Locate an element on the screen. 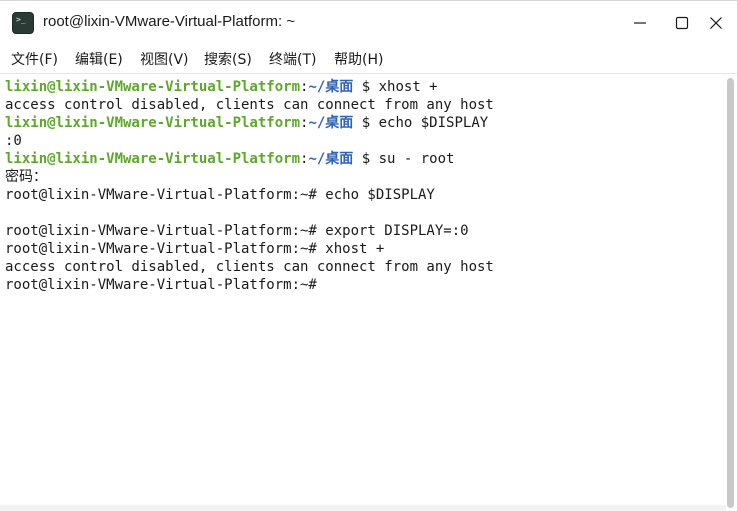  minimize-icon is located at coordinates (640, 23).